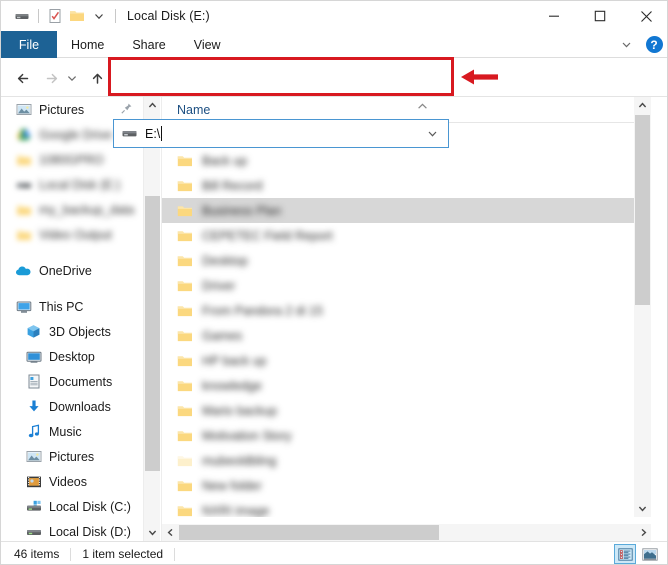 Image resolution: width=668 pixels, height=565 pixels. I want to click on file-name: New folder, so click(232, 485).